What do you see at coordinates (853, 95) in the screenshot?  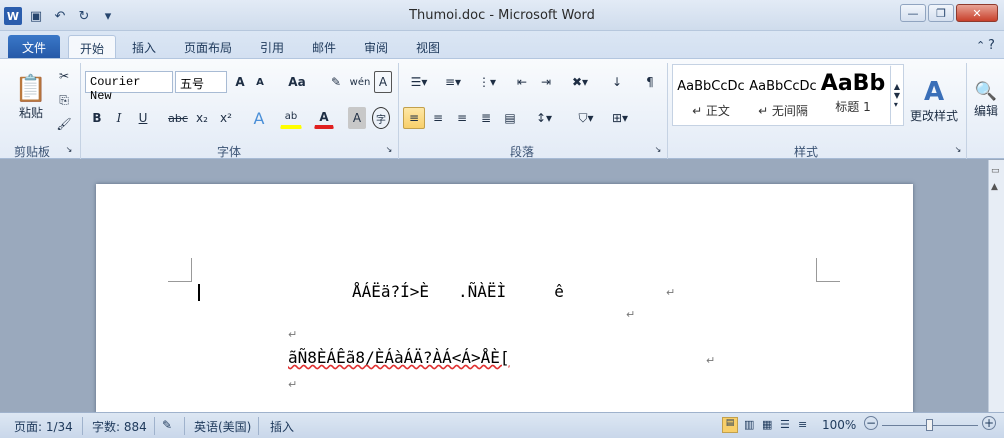 I see `style-heading-1: AaBb 标题 1` at bounding box center [853, 95].